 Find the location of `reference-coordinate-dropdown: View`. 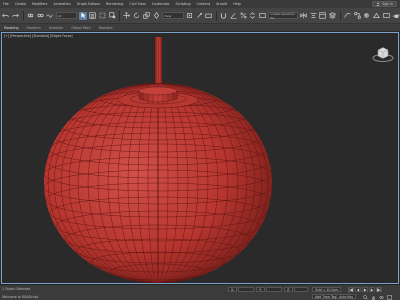

reference-coordinate-dropdown: View is located at coordinates (173, 15).